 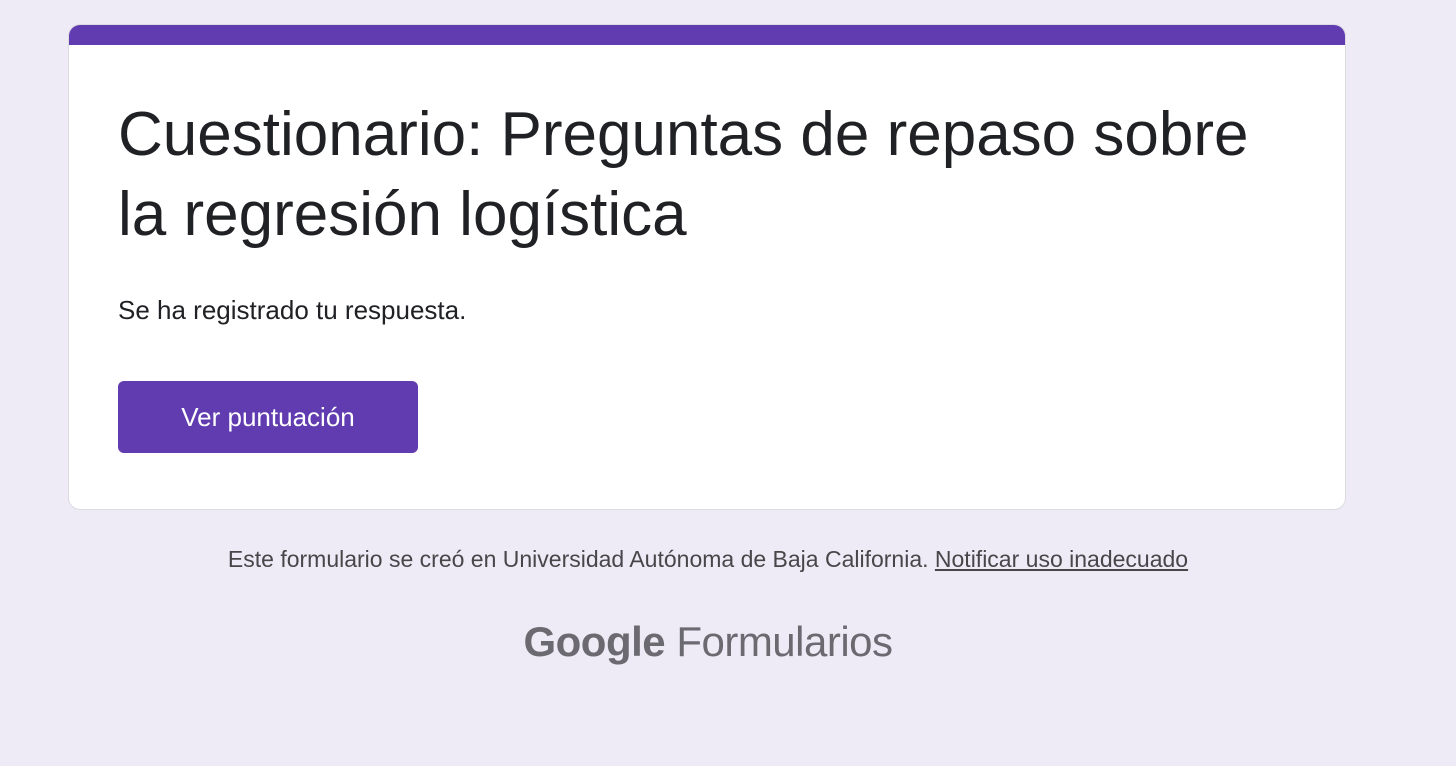 What do you see at coordinates (268, 417) in the screenshot?
I see `view-score-button: Ver puntuación` at bounding box center [268, 417].